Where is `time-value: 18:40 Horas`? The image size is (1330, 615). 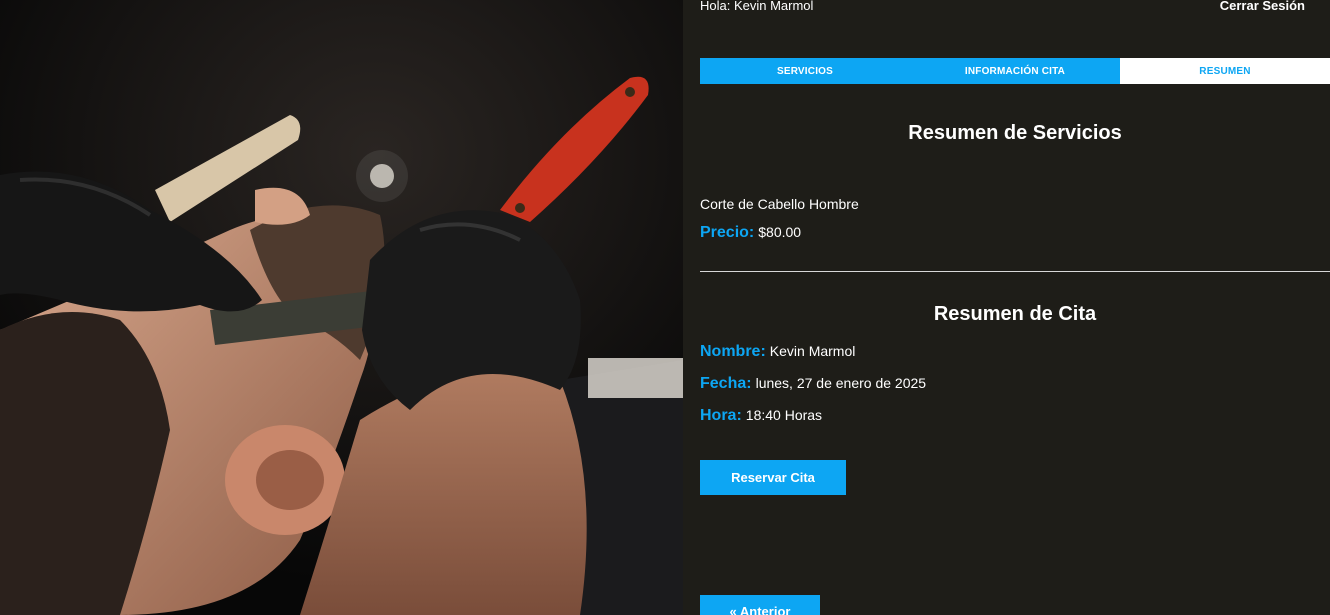
time-value: 18:40 Horas is located at coordinates (784, 415).